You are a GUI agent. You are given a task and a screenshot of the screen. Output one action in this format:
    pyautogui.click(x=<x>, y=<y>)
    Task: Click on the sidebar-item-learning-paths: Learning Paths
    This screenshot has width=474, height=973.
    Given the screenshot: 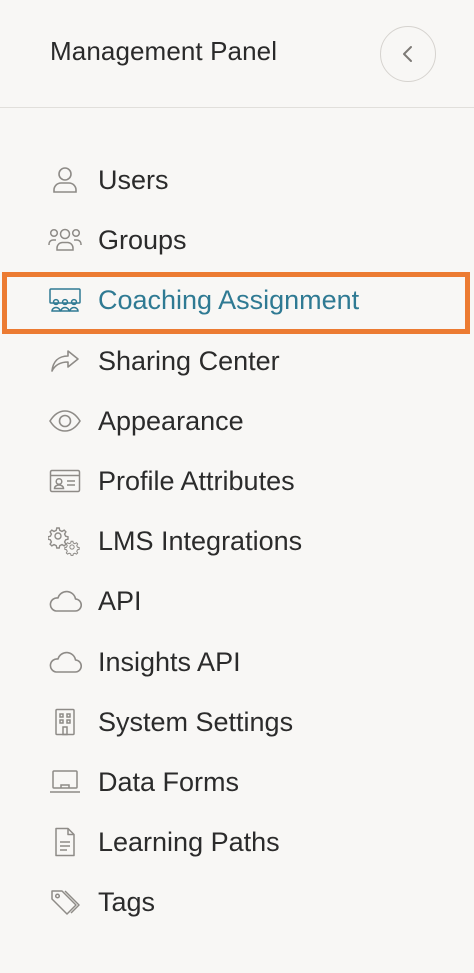 What is the action you would take?
    pyautogui.click(x=237, y=842)
    